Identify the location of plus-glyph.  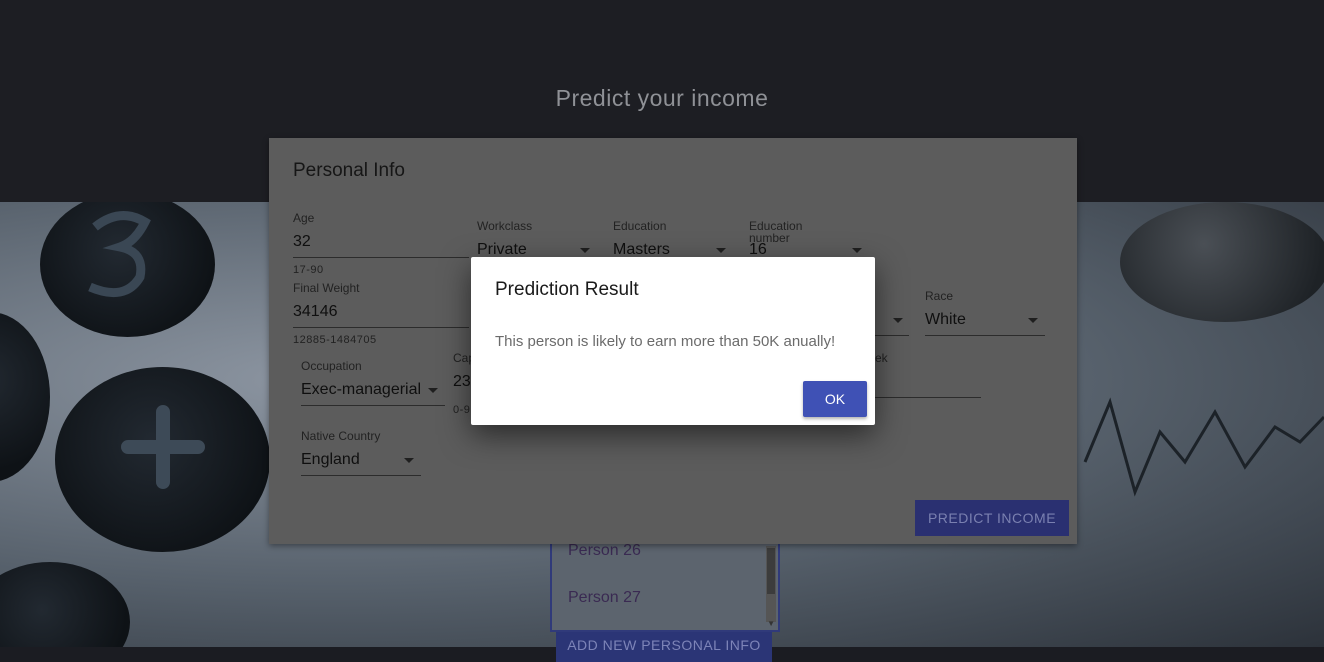
(163, 447).